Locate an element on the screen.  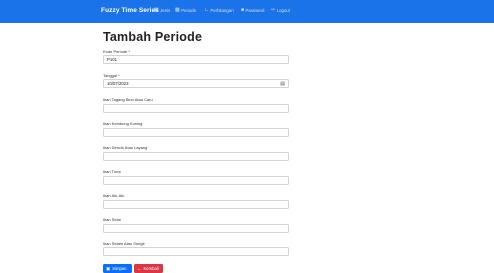
logout-icon: ⇨ is located at coordinates (273, 10).